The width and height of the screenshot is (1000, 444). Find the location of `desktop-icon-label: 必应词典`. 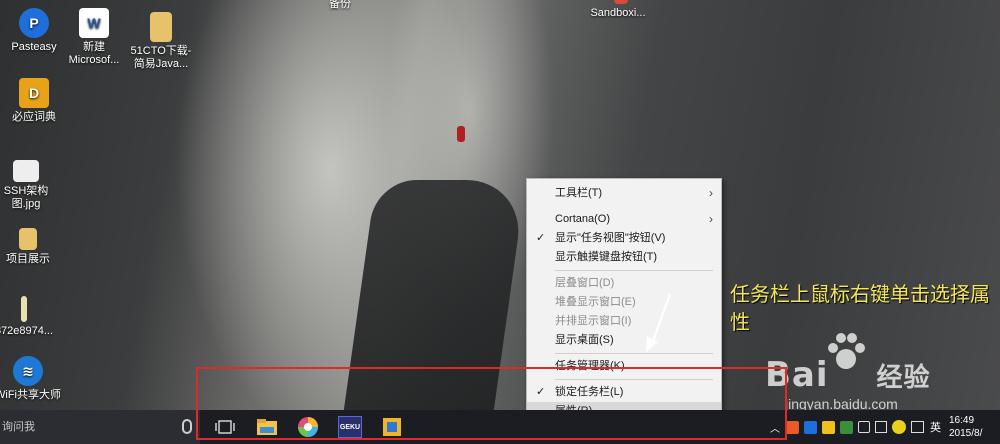

desktop-icon-label: 必应词典 is located at coordinates (34, 117).